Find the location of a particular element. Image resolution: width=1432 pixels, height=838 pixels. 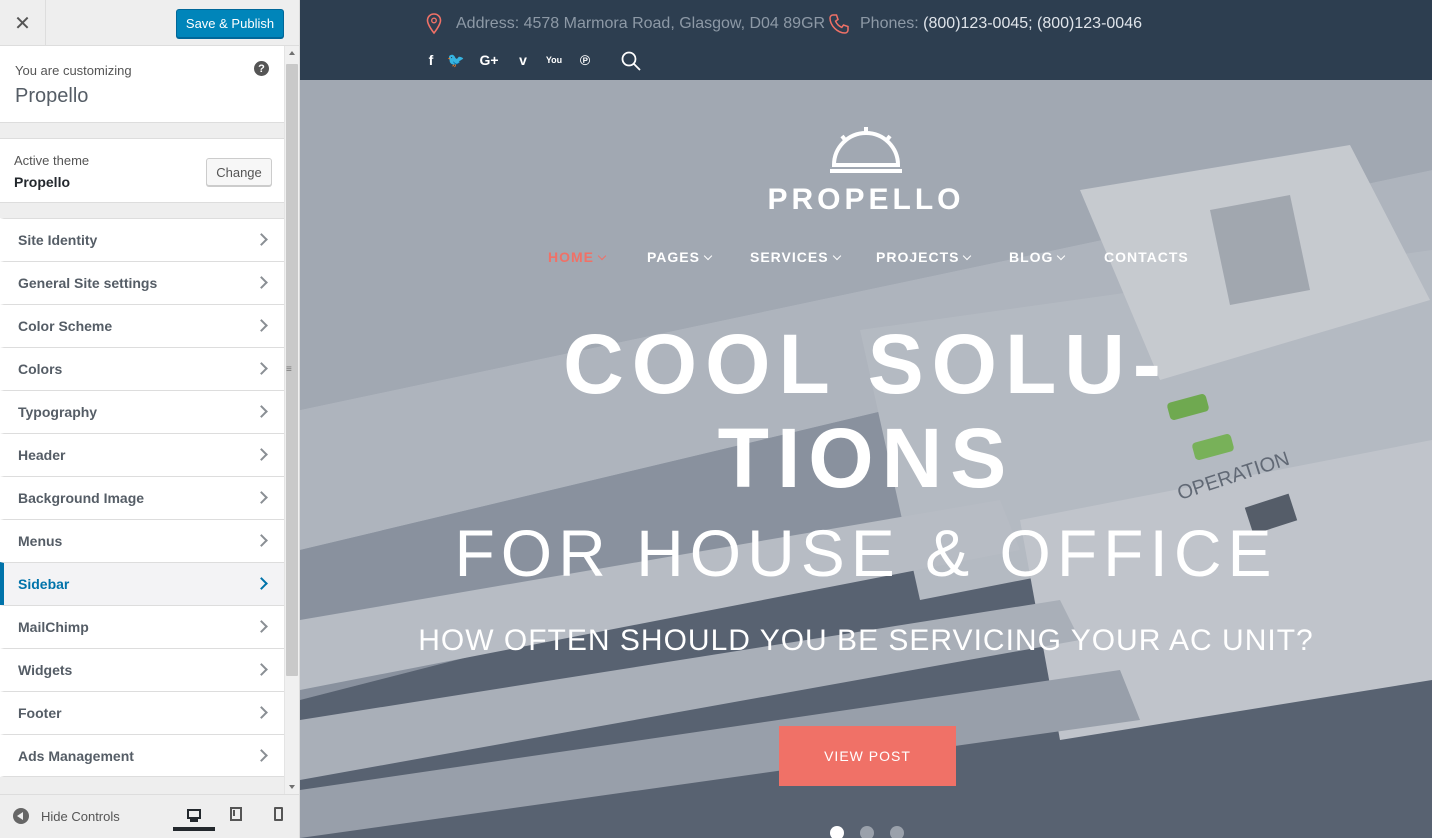

nav-item-pages: PAGES is located at coordinates (680, 257).